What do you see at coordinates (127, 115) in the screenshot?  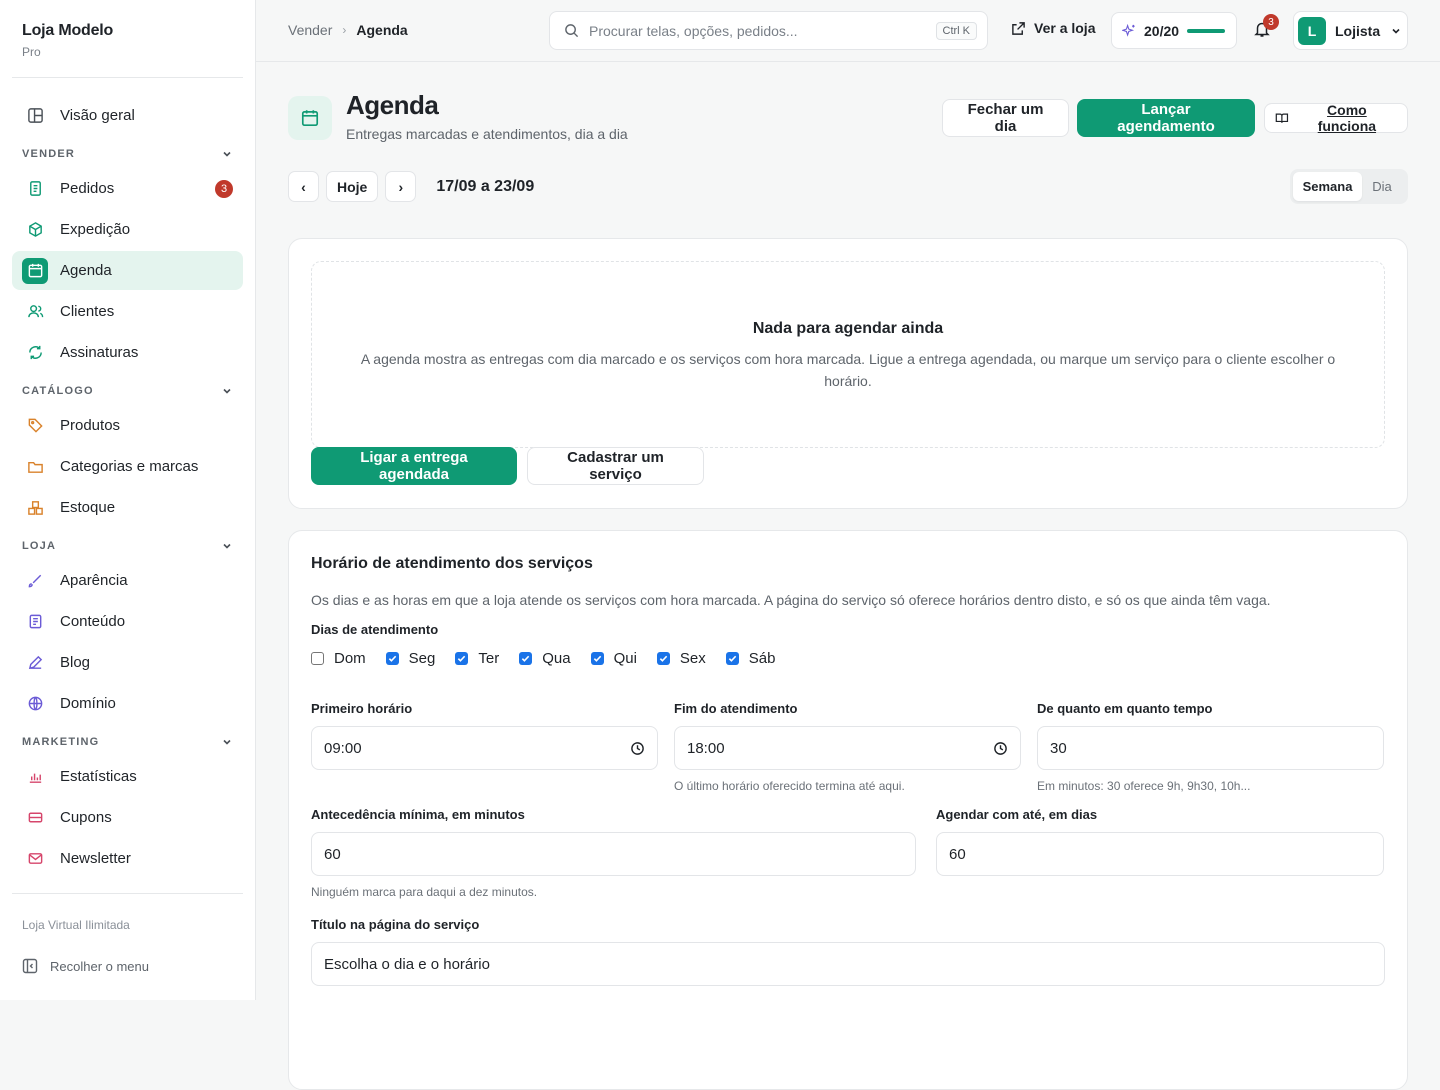 I see `sidebar-item-overview: Visão geral` at bounding box center [127, 115].